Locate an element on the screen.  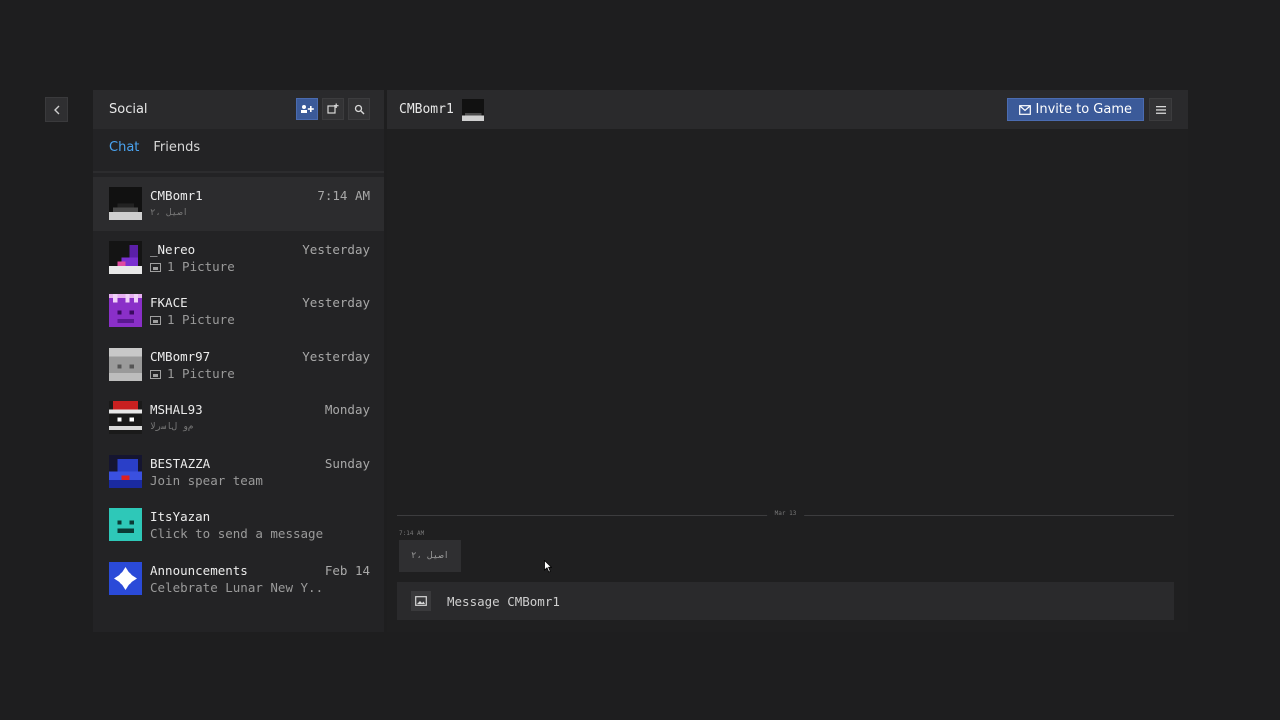
tab-chat: Chat is located at coordinates (124, 147).